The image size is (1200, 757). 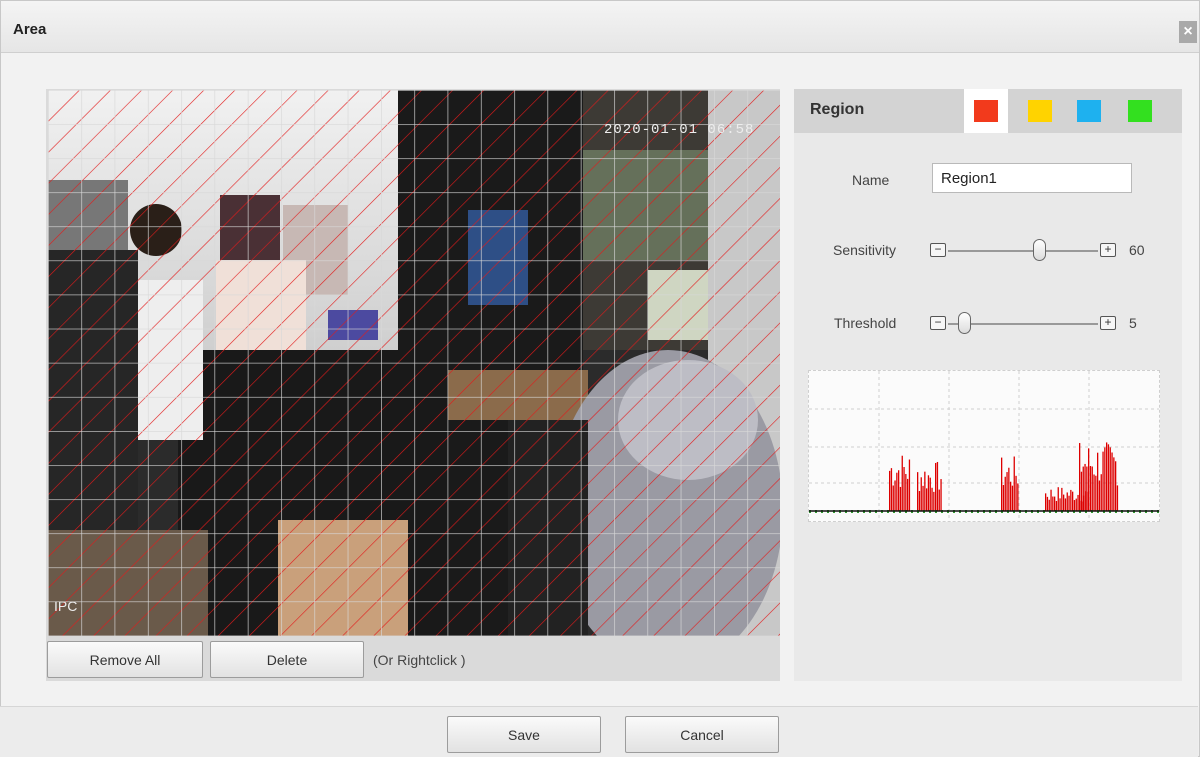 What do you see at coordinates (1032, 178) in the screenshot?
I see `name-input` at bounding box center [1032, 178].